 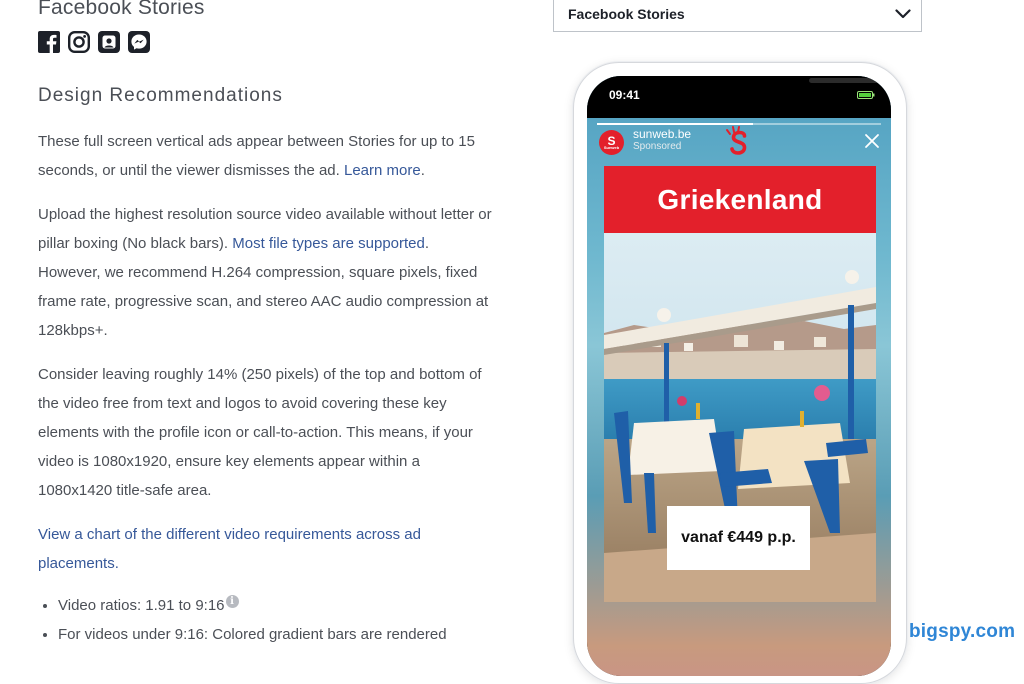 I want to click on battery-icon, so click(x=866, y=95).